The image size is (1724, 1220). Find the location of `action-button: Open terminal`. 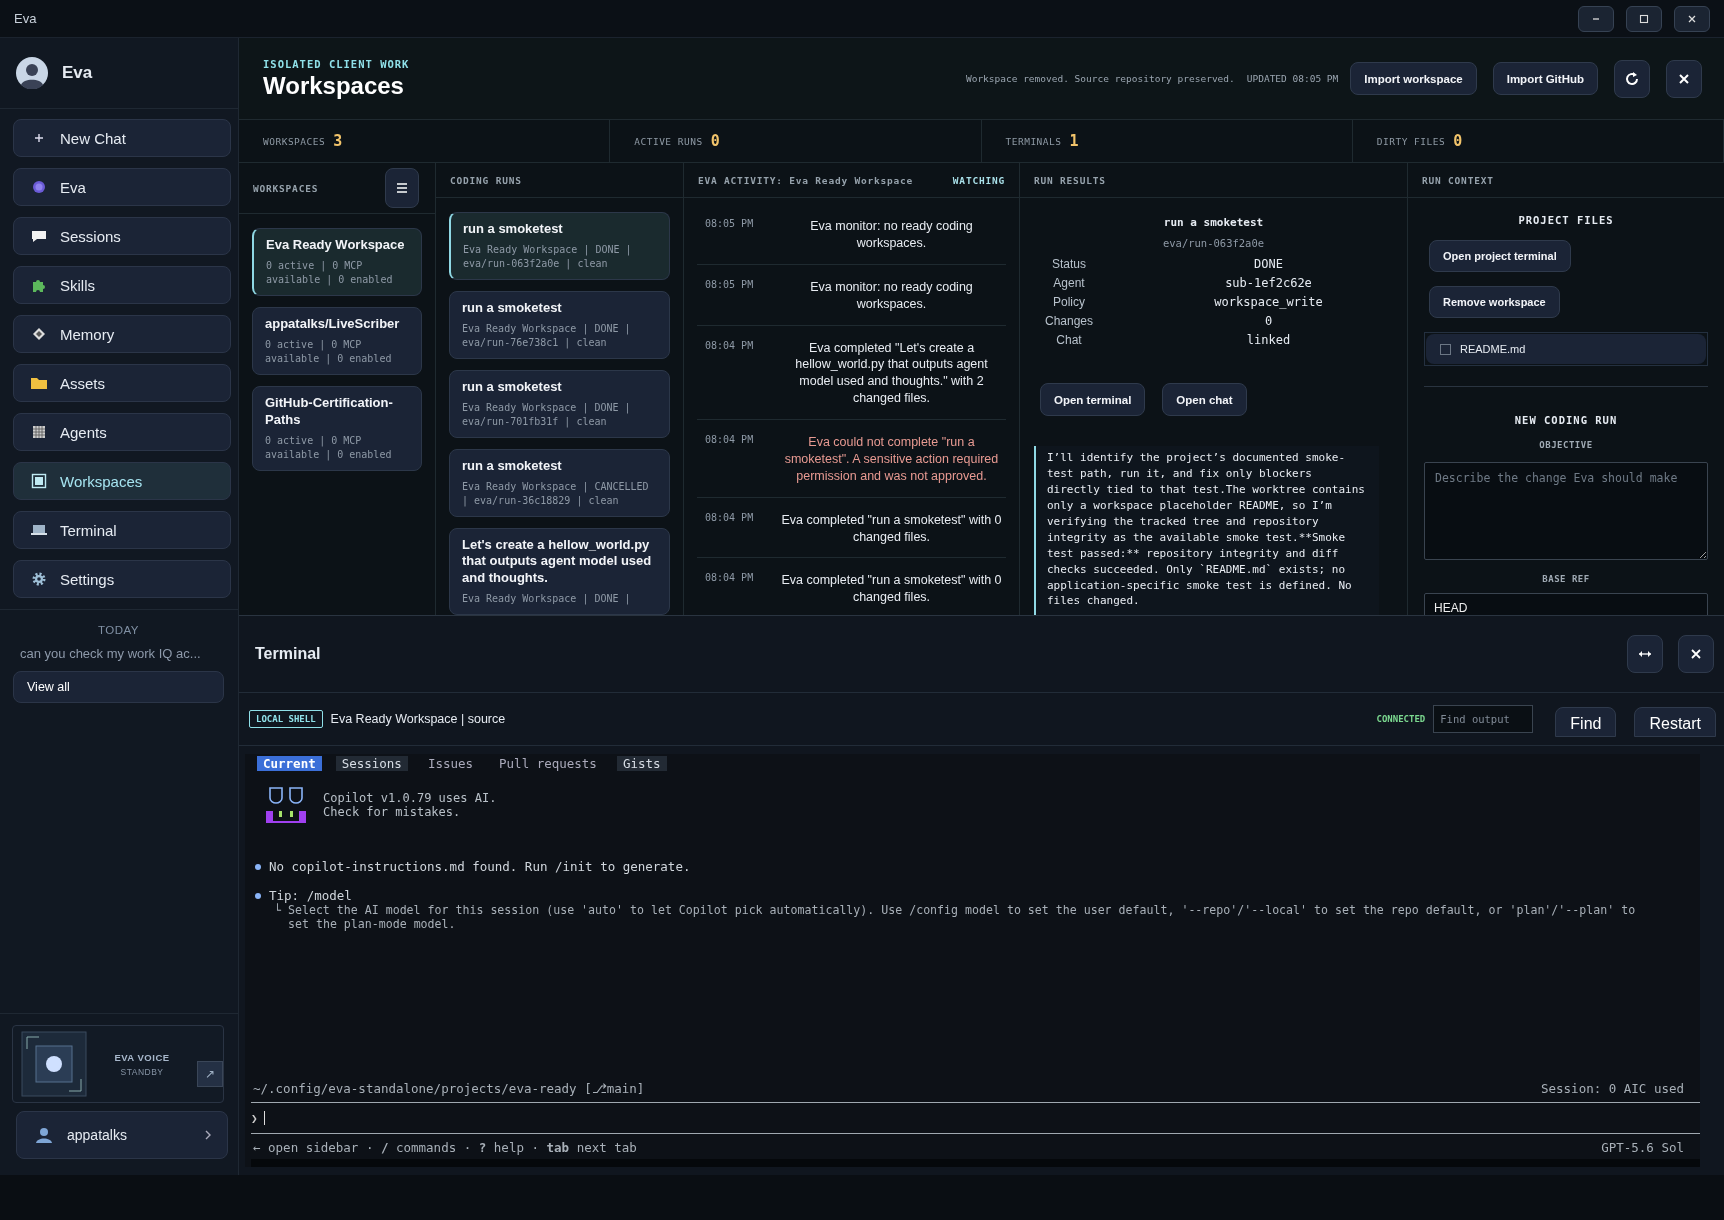

action-button: Open terminal is located at coordinates (1093, 399).